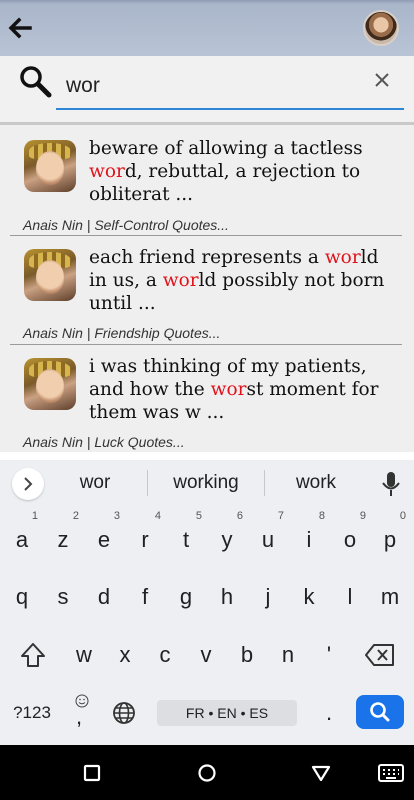  Describe the element at coordinates (350, 535) in the screenshot. I see `key-o: 9o` at that location.